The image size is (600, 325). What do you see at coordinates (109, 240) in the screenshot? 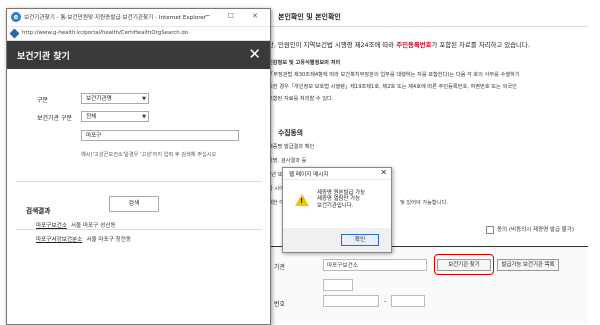
I see `result-address: 서울 마포구 창전동` at bounding box center [109, 240].